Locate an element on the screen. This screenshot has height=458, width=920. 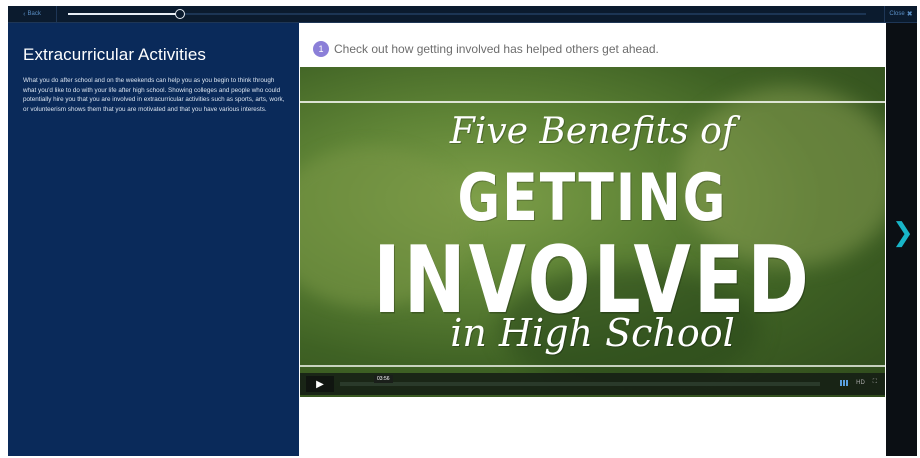
progress-knob is located at coordinates (179, 14).